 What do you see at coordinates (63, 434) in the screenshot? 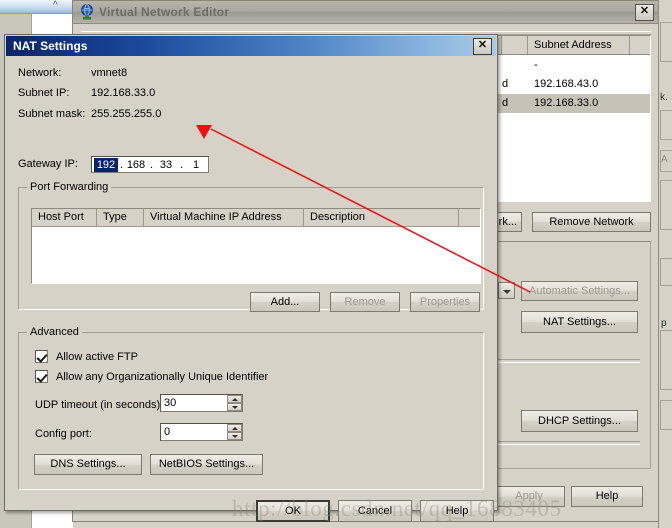
I see `config-port-label: Config port:` at bounding box center [63, 434].